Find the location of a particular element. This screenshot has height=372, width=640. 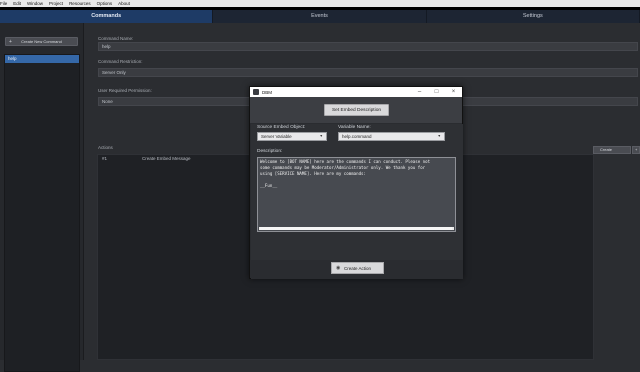

menu-edit: Edit is located at coordinates (17, 3).